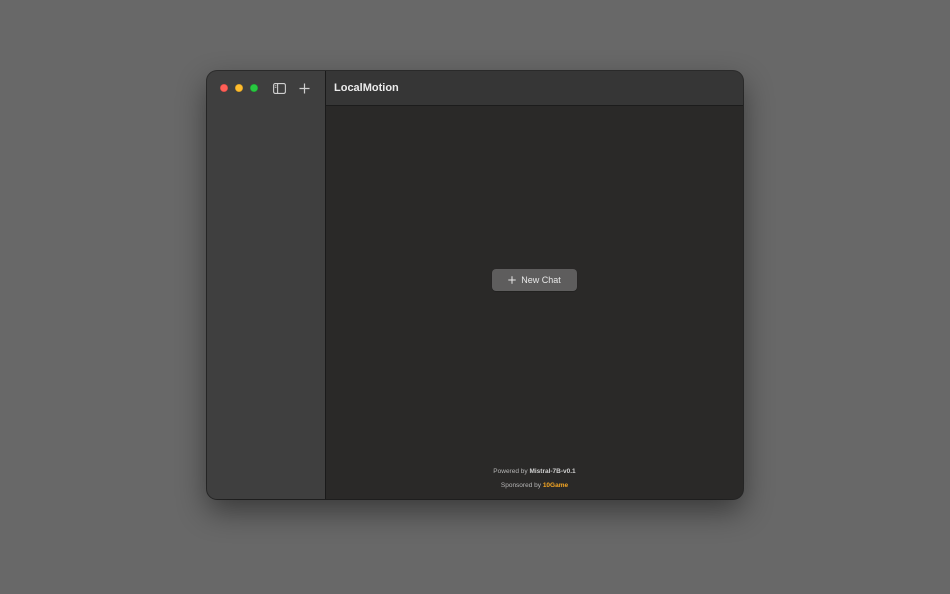 The image size is (950, 594). What do you see at coordinates (555, 485) in the screenshot?
I see `sponsor-link: 10Game` at bounding box center [555, 485].